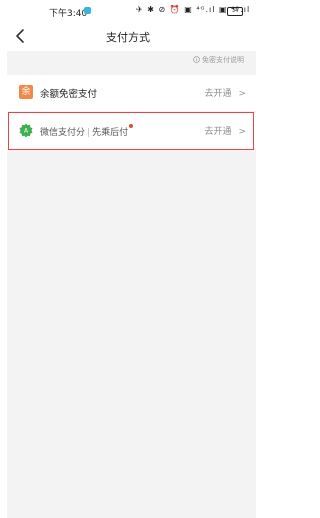 This screenshot has height=518, width=320. What do you see at coordinates (26, 130) in the screenshot?
I see `wechat-payscore-icon: A` at bounding box center [26, 130].